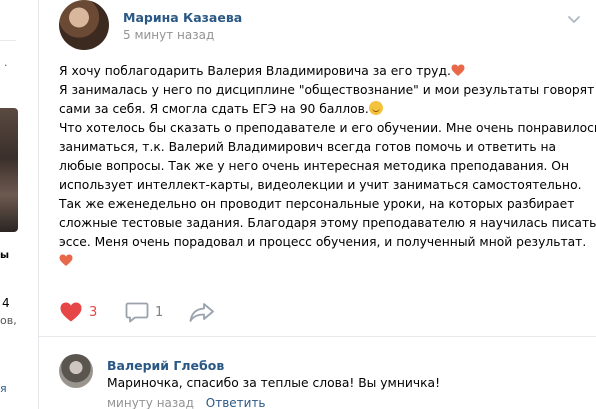 This screenshot has width=596, height=409. I want to click on post-author: Марина Казаева, so click(182, 17).